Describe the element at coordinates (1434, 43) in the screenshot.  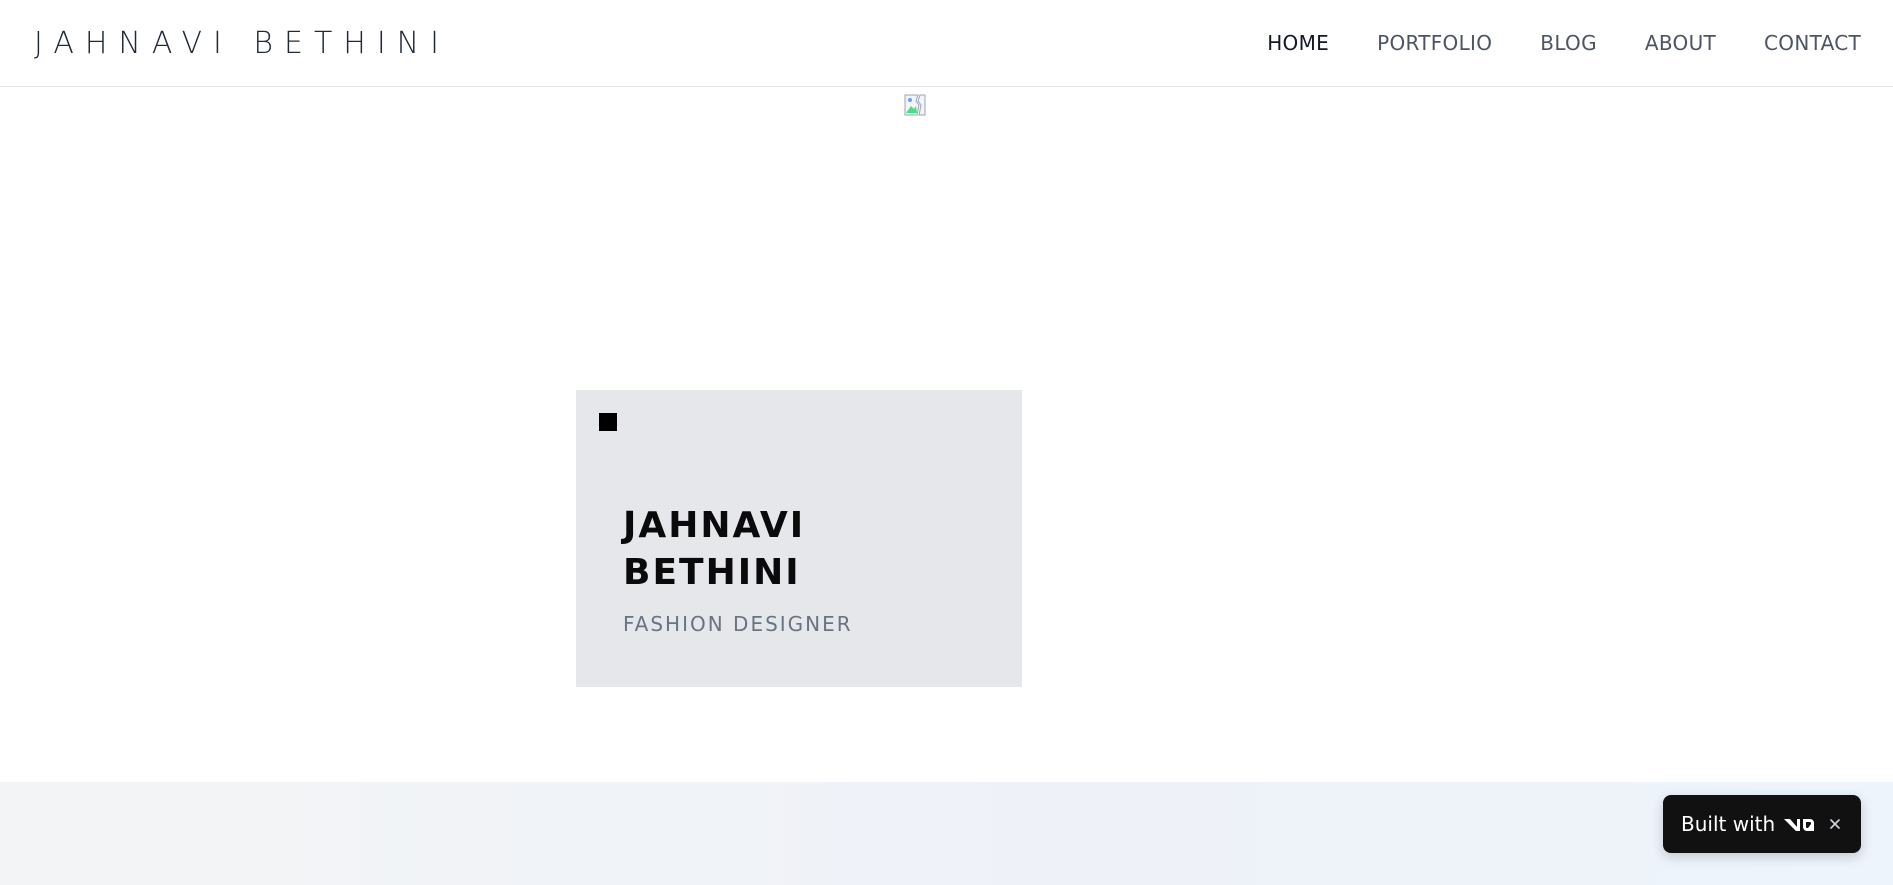
I see `nav-portfolio: PORTFOLIO` at that location.